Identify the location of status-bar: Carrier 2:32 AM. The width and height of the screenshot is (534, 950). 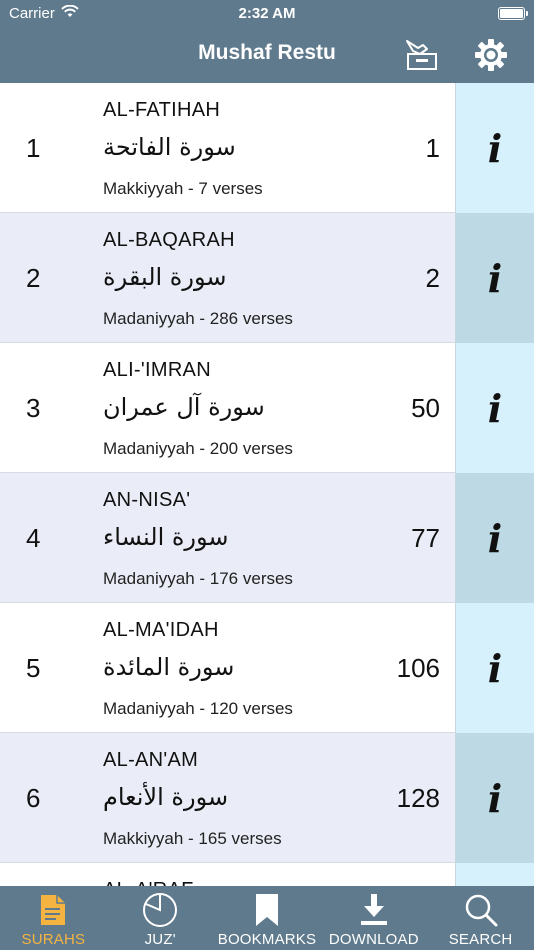
(267, 14).